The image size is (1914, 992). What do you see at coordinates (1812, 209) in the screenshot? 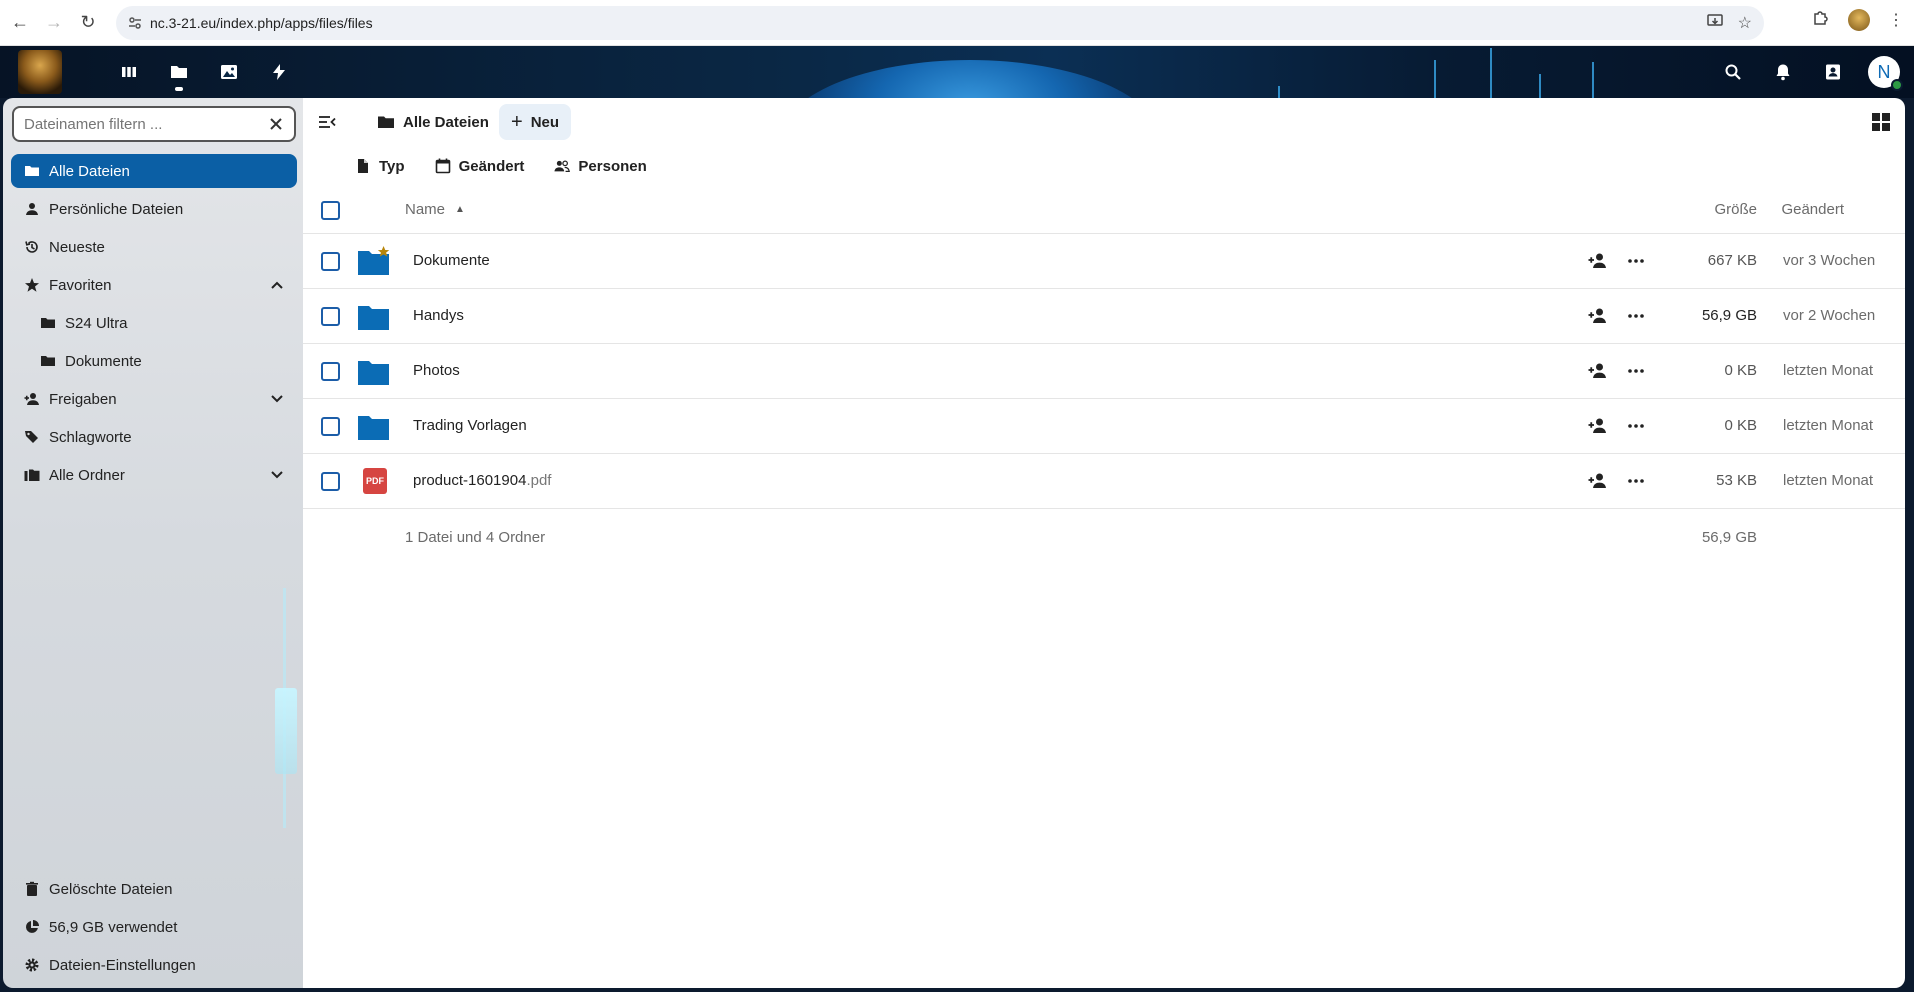
I see `column-header-modified: Geändert` at bounding box center [1812, 209].